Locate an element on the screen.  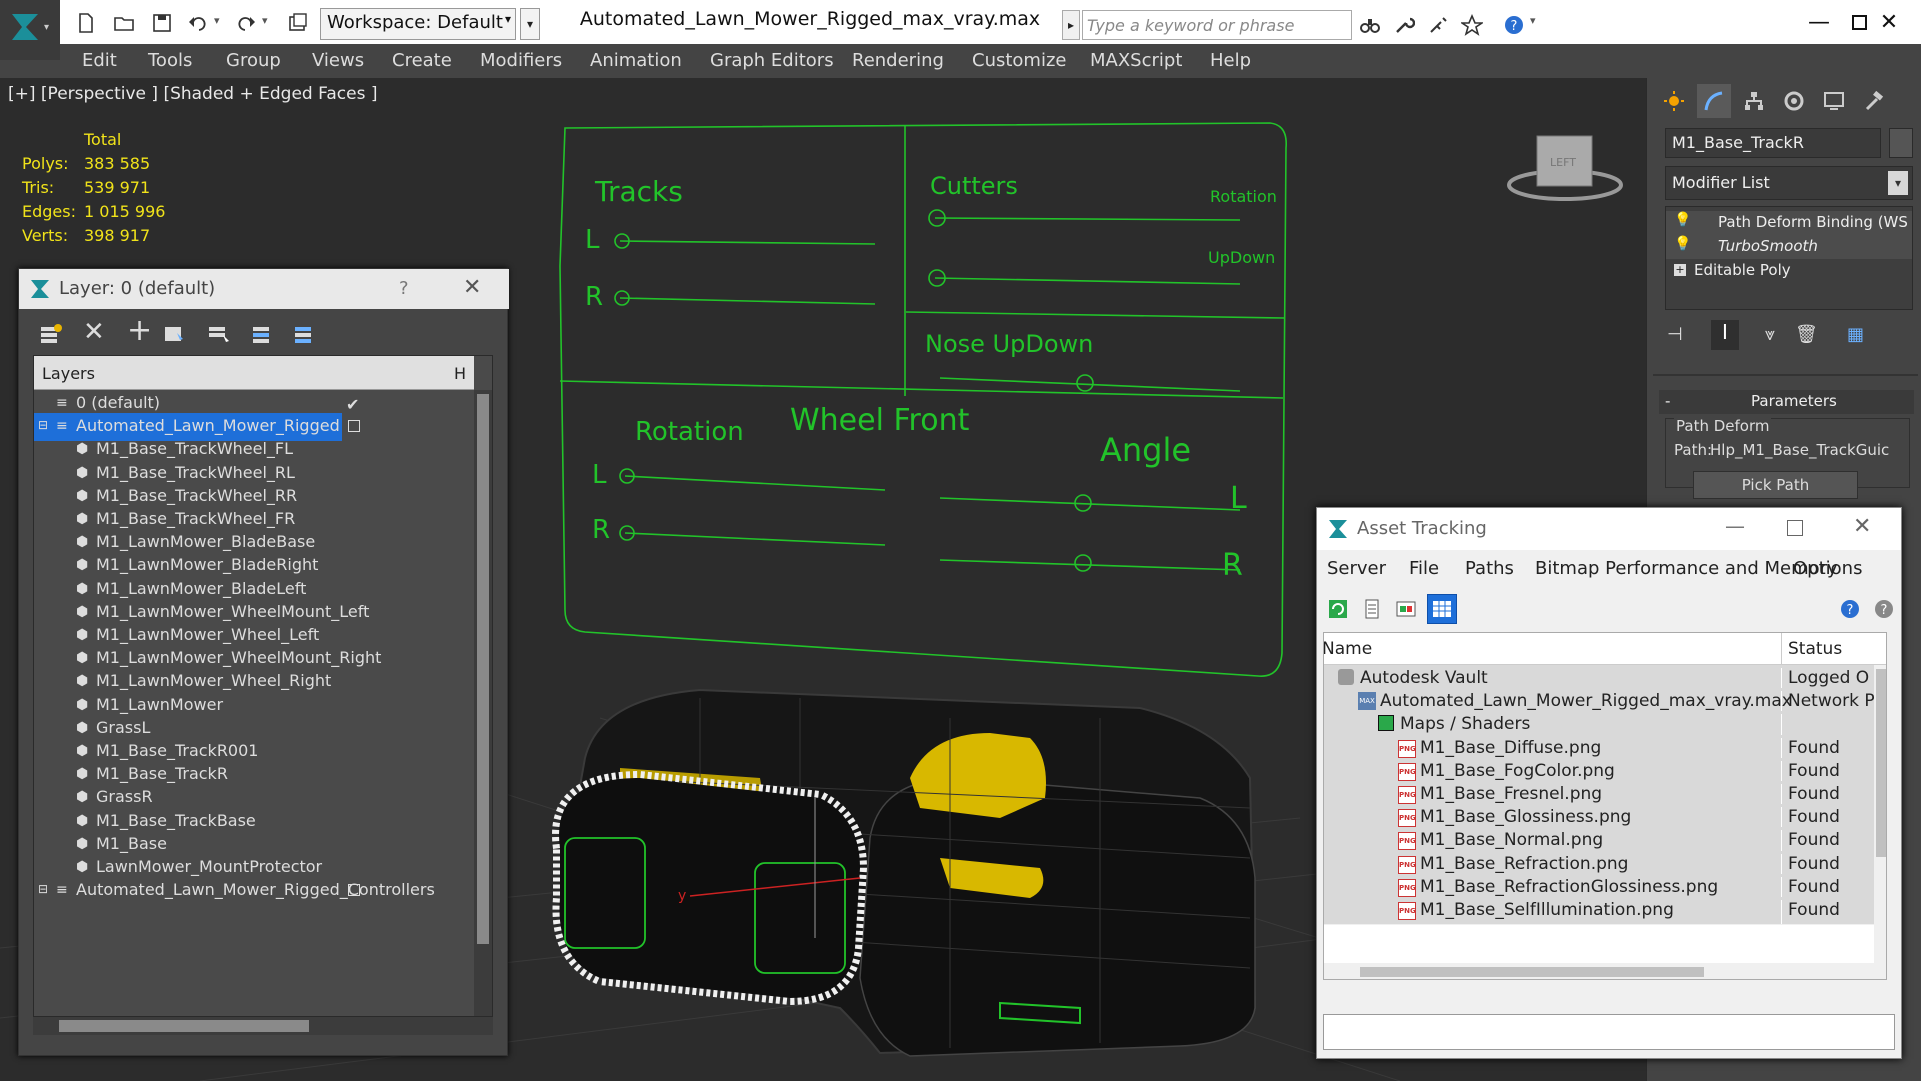
current-layer-check-icon: ✔ is located at coordinates (352, 404).